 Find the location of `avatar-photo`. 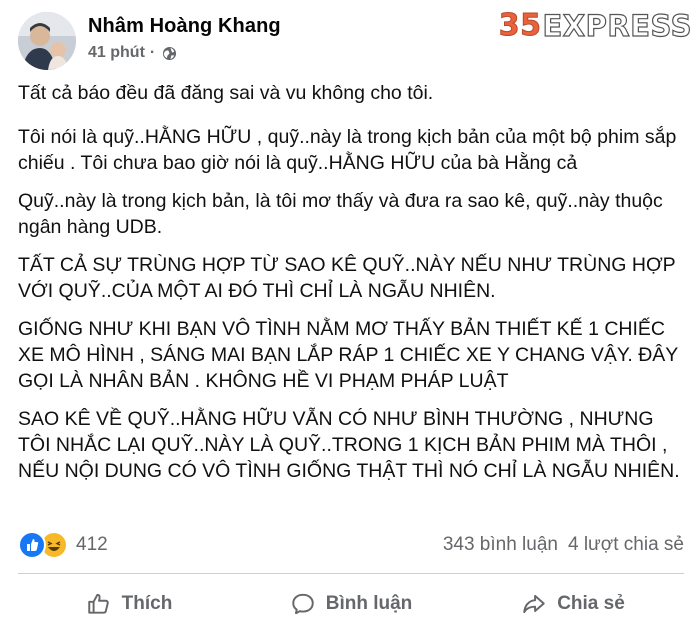

avatar-photo is located at coordinates (47, 41).